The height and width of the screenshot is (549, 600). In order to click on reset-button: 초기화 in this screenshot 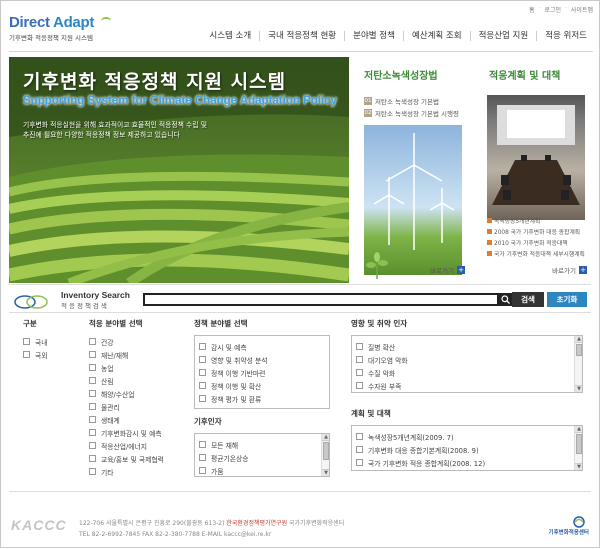, I will do `click(567, 299)`.